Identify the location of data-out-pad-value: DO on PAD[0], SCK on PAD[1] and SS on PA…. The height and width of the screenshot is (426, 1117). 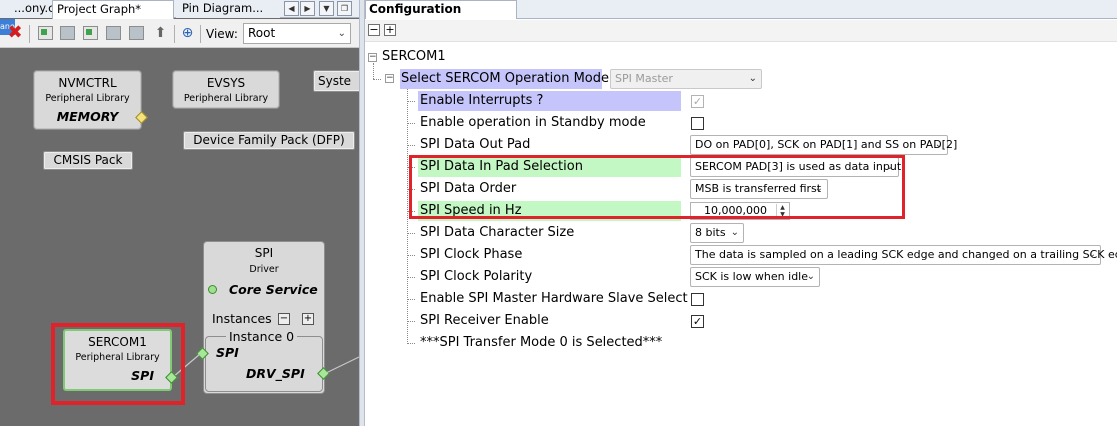
(826, 144).